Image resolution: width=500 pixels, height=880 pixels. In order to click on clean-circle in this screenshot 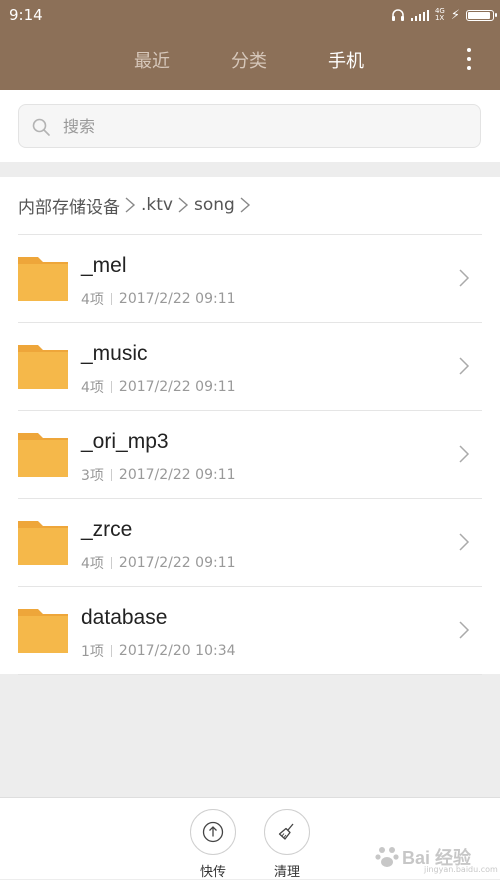, I will do `click(287, 832)`.